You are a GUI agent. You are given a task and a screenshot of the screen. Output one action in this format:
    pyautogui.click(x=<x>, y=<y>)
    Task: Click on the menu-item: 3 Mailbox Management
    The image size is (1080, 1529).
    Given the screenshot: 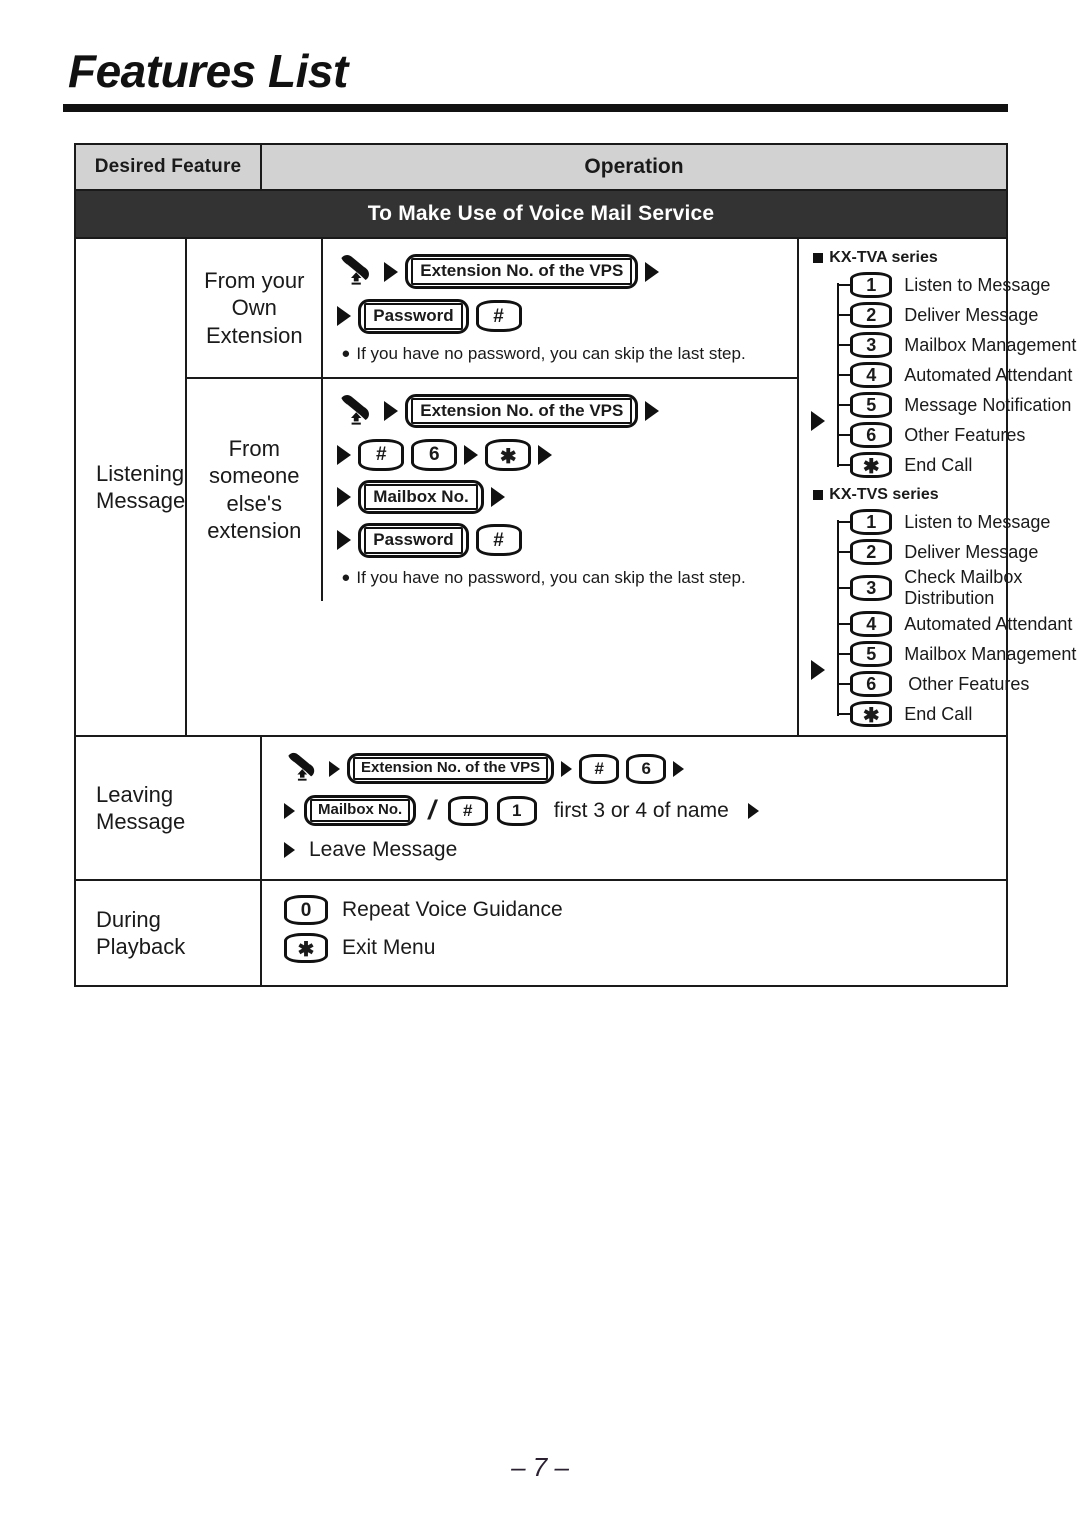 What is the action you would take?
    pyautogui.click(x=957, y=345)
    